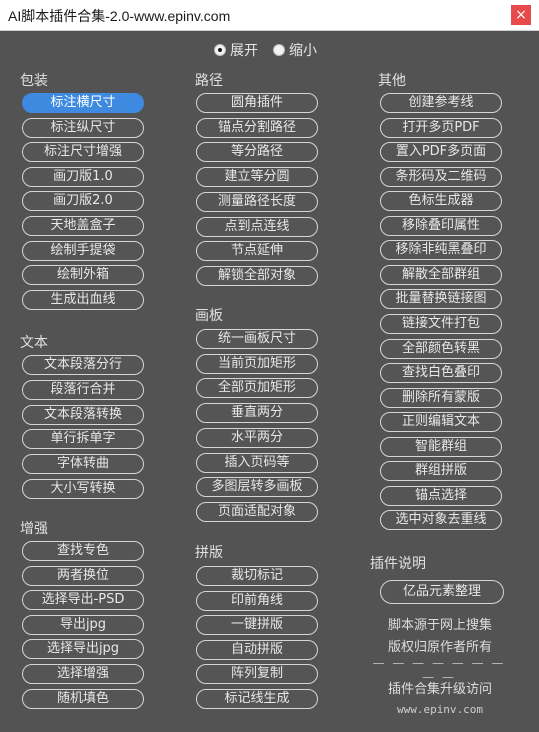  Describe the element at coordinates (441, 152) in the screenshot. I see `other-button-3: 置入PDF多页面` at that location.